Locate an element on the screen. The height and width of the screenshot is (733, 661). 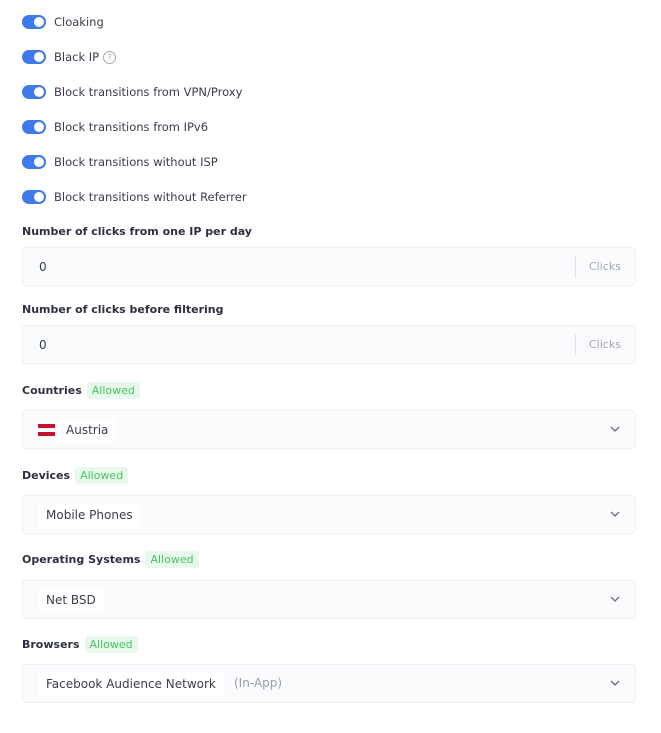
section-label-text: Browsers is located at coordinates (51, 644).